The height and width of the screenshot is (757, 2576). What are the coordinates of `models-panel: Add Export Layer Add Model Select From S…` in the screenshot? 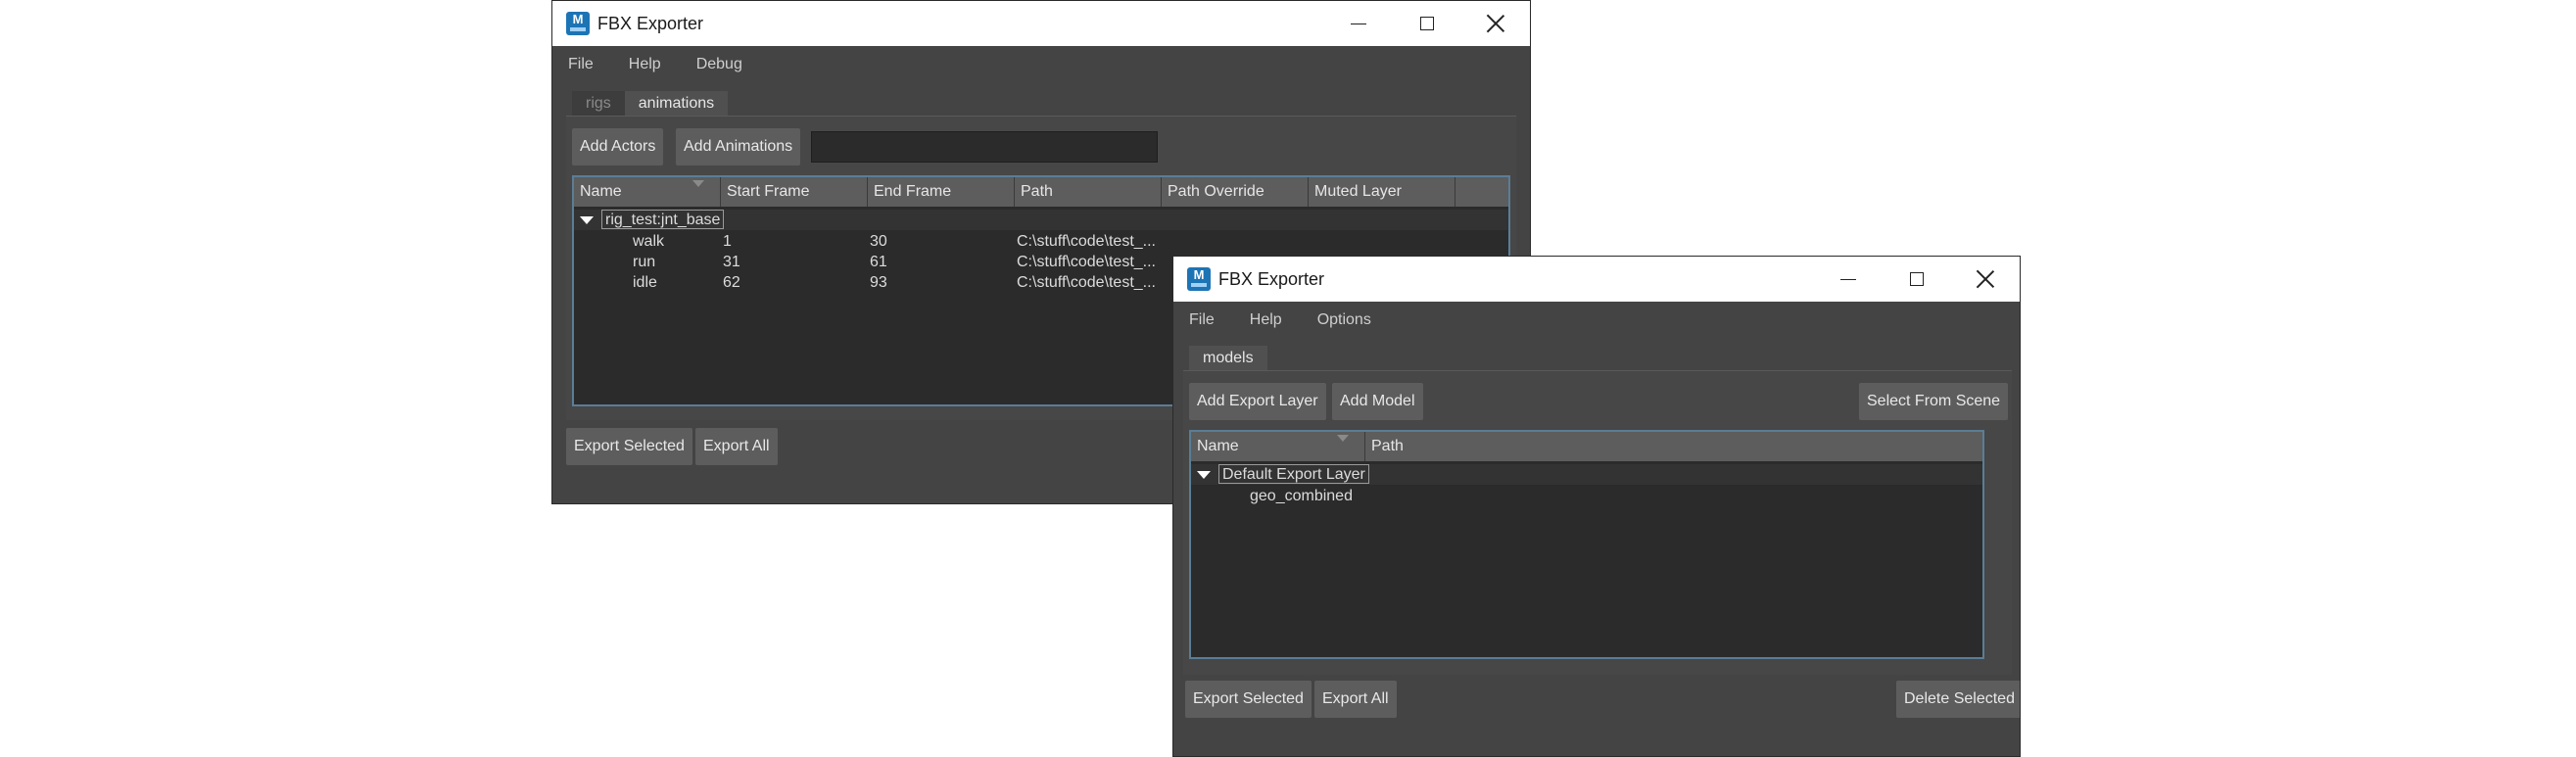 It's located at (1598, 522).